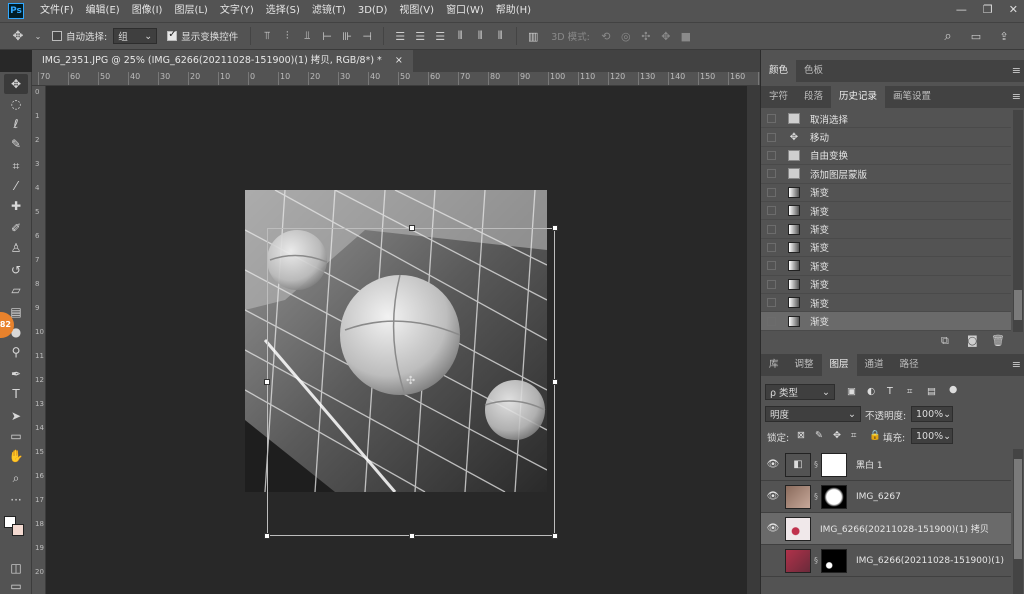 The height and width of the screenshot is (594, 1024). I want to click on distribute-right-icon: ⦀, so click(500, 36).